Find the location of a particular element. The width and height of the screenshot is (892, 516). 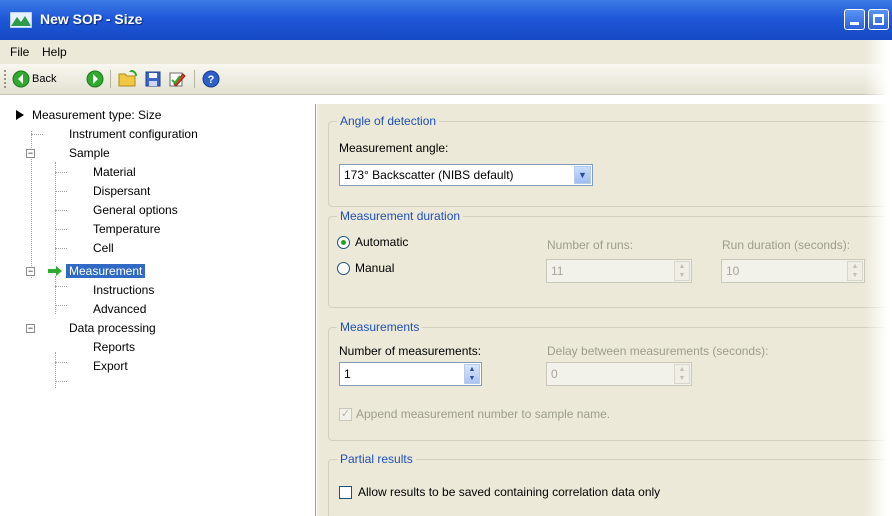

back-arrow-icon is located at coordinates (21, 79).